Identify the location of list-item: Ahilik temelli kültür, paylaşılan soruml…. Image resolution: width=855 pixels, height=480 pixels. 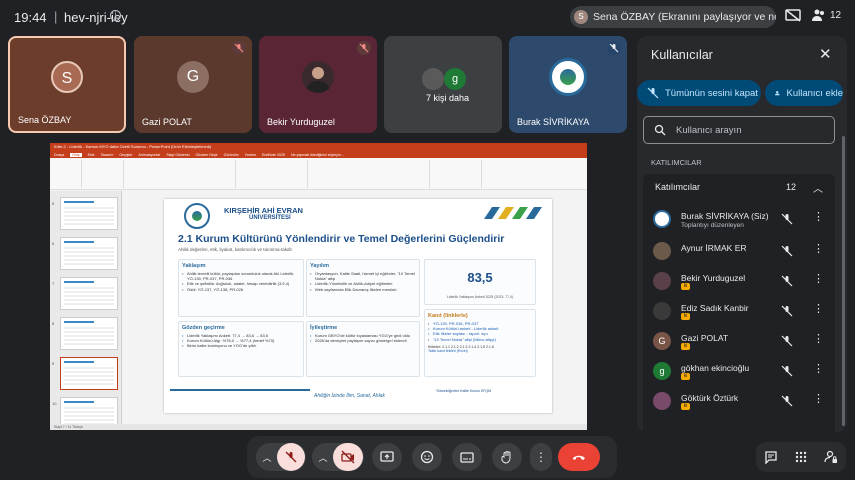
(241, 276).